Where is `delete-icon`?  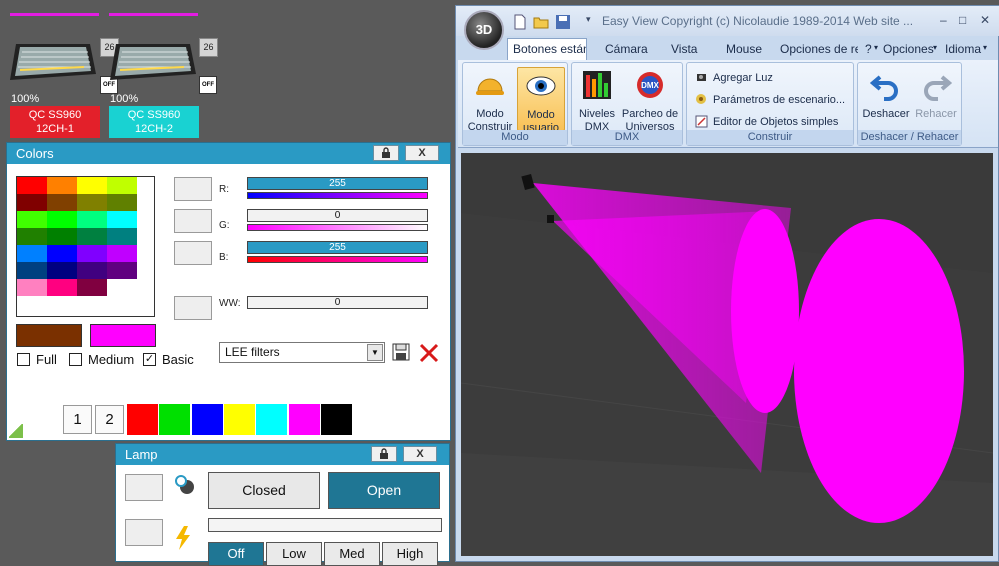 delete-icon is located at coordinates (429, 353).